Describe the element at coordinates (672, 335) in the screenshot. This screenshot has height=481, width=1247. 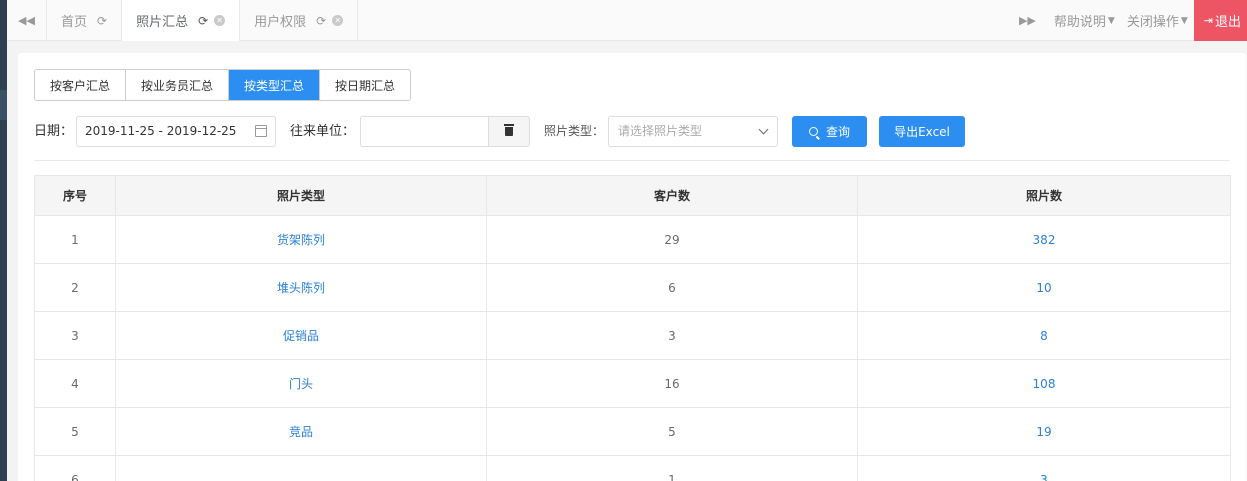
I see `cell-customers: 3` at that location.